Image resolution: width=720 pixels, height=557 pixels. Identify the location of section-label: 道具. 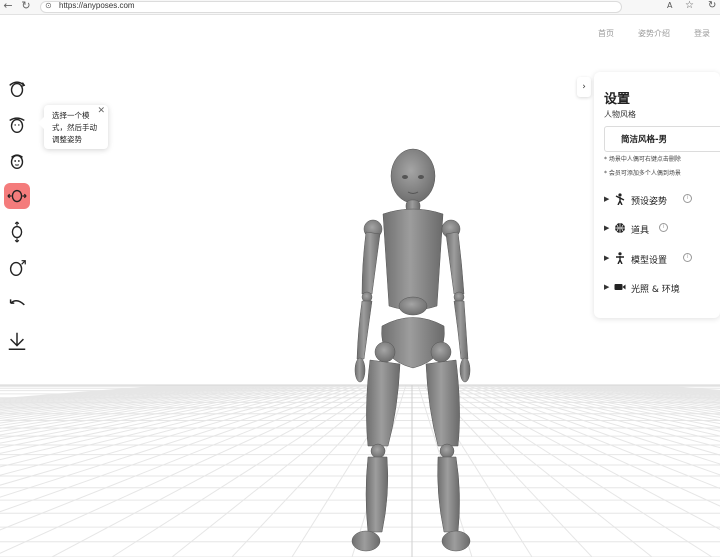
(640, 231).